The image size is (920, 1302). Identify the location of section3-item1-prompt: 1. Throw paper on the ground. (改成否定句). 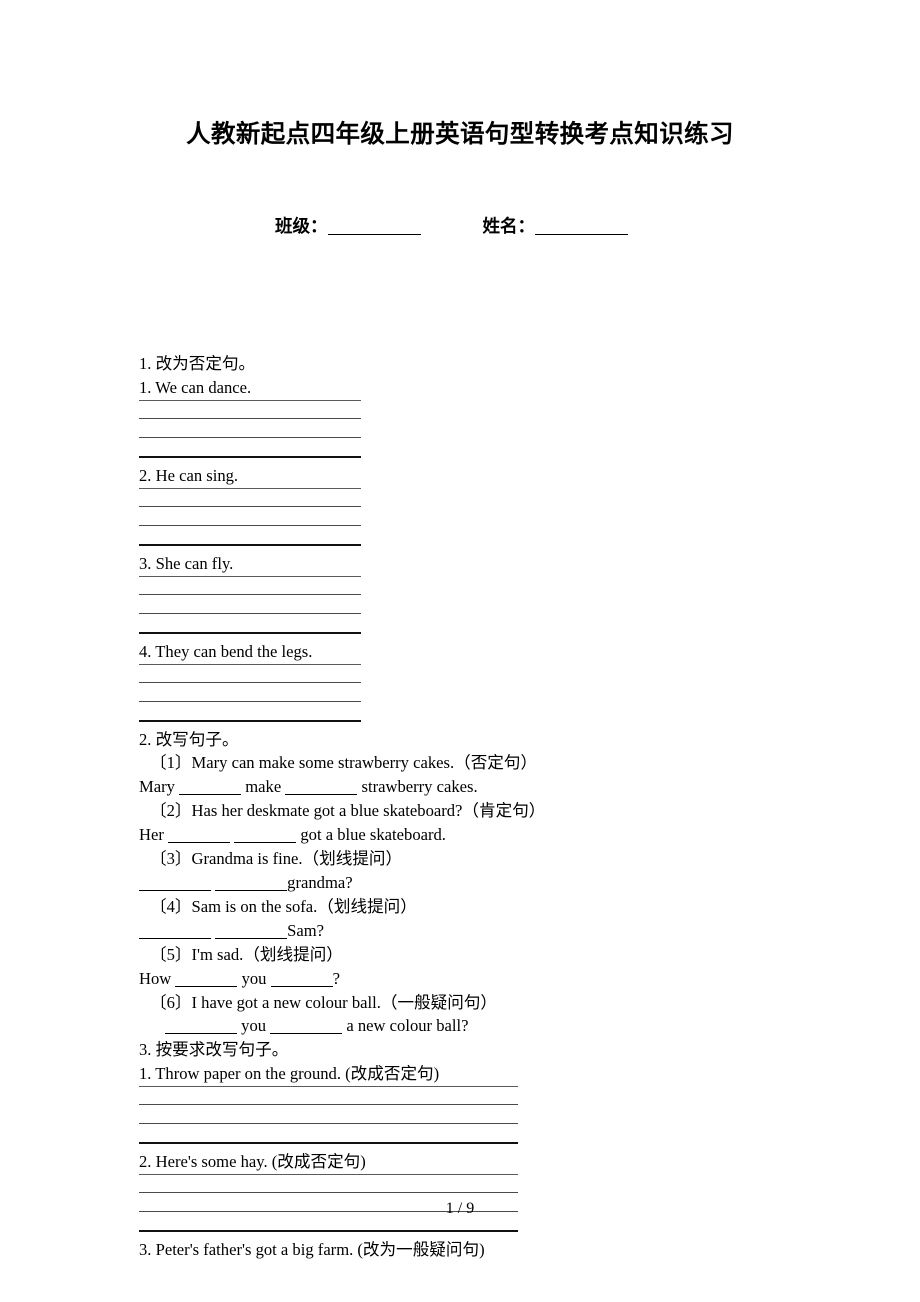
(289, 1074).